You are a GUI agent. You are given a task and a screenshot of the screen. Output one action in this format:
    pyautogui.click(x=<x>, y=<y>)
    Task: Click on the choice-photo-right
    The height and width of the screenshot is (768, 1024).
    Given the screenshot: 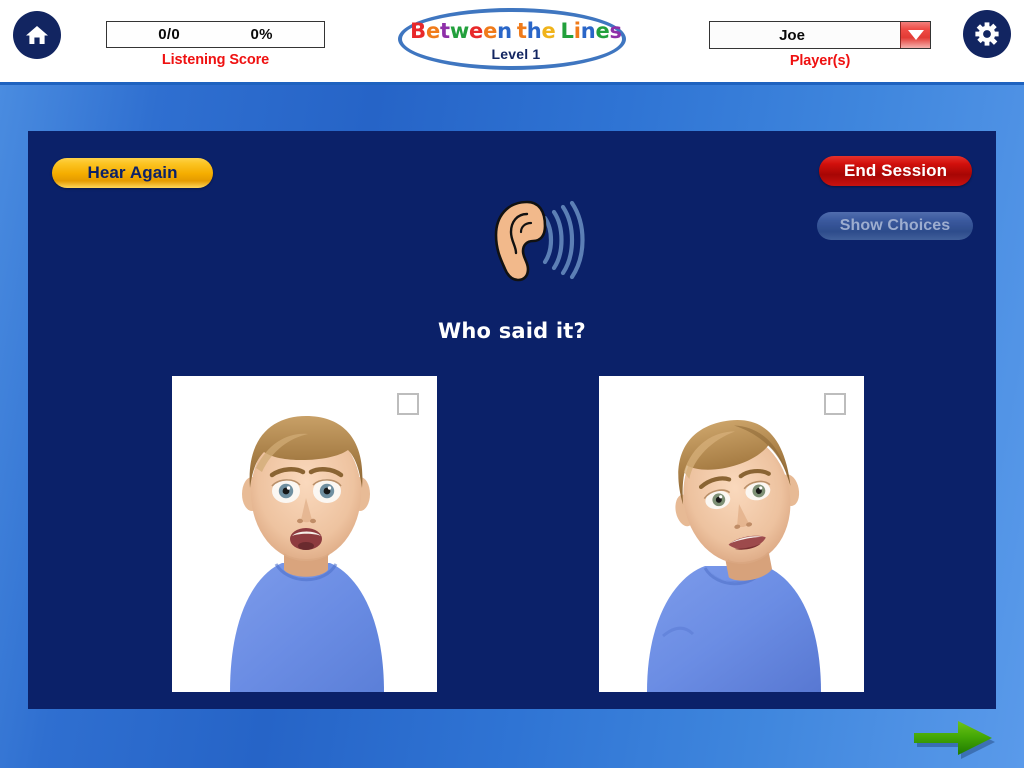 What is the action you would take?
    pyautogui.click(x=731, y=534)
    